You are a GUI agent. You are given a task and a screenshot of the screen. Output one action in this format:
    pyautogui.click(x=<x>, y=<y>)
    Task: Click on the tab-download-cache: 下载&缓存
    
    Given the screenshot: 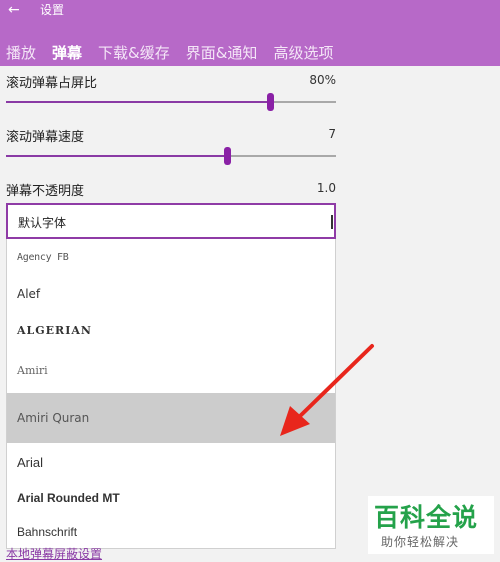 What is the action you would take?
    pyautogui.click(x=134, y=53)
    